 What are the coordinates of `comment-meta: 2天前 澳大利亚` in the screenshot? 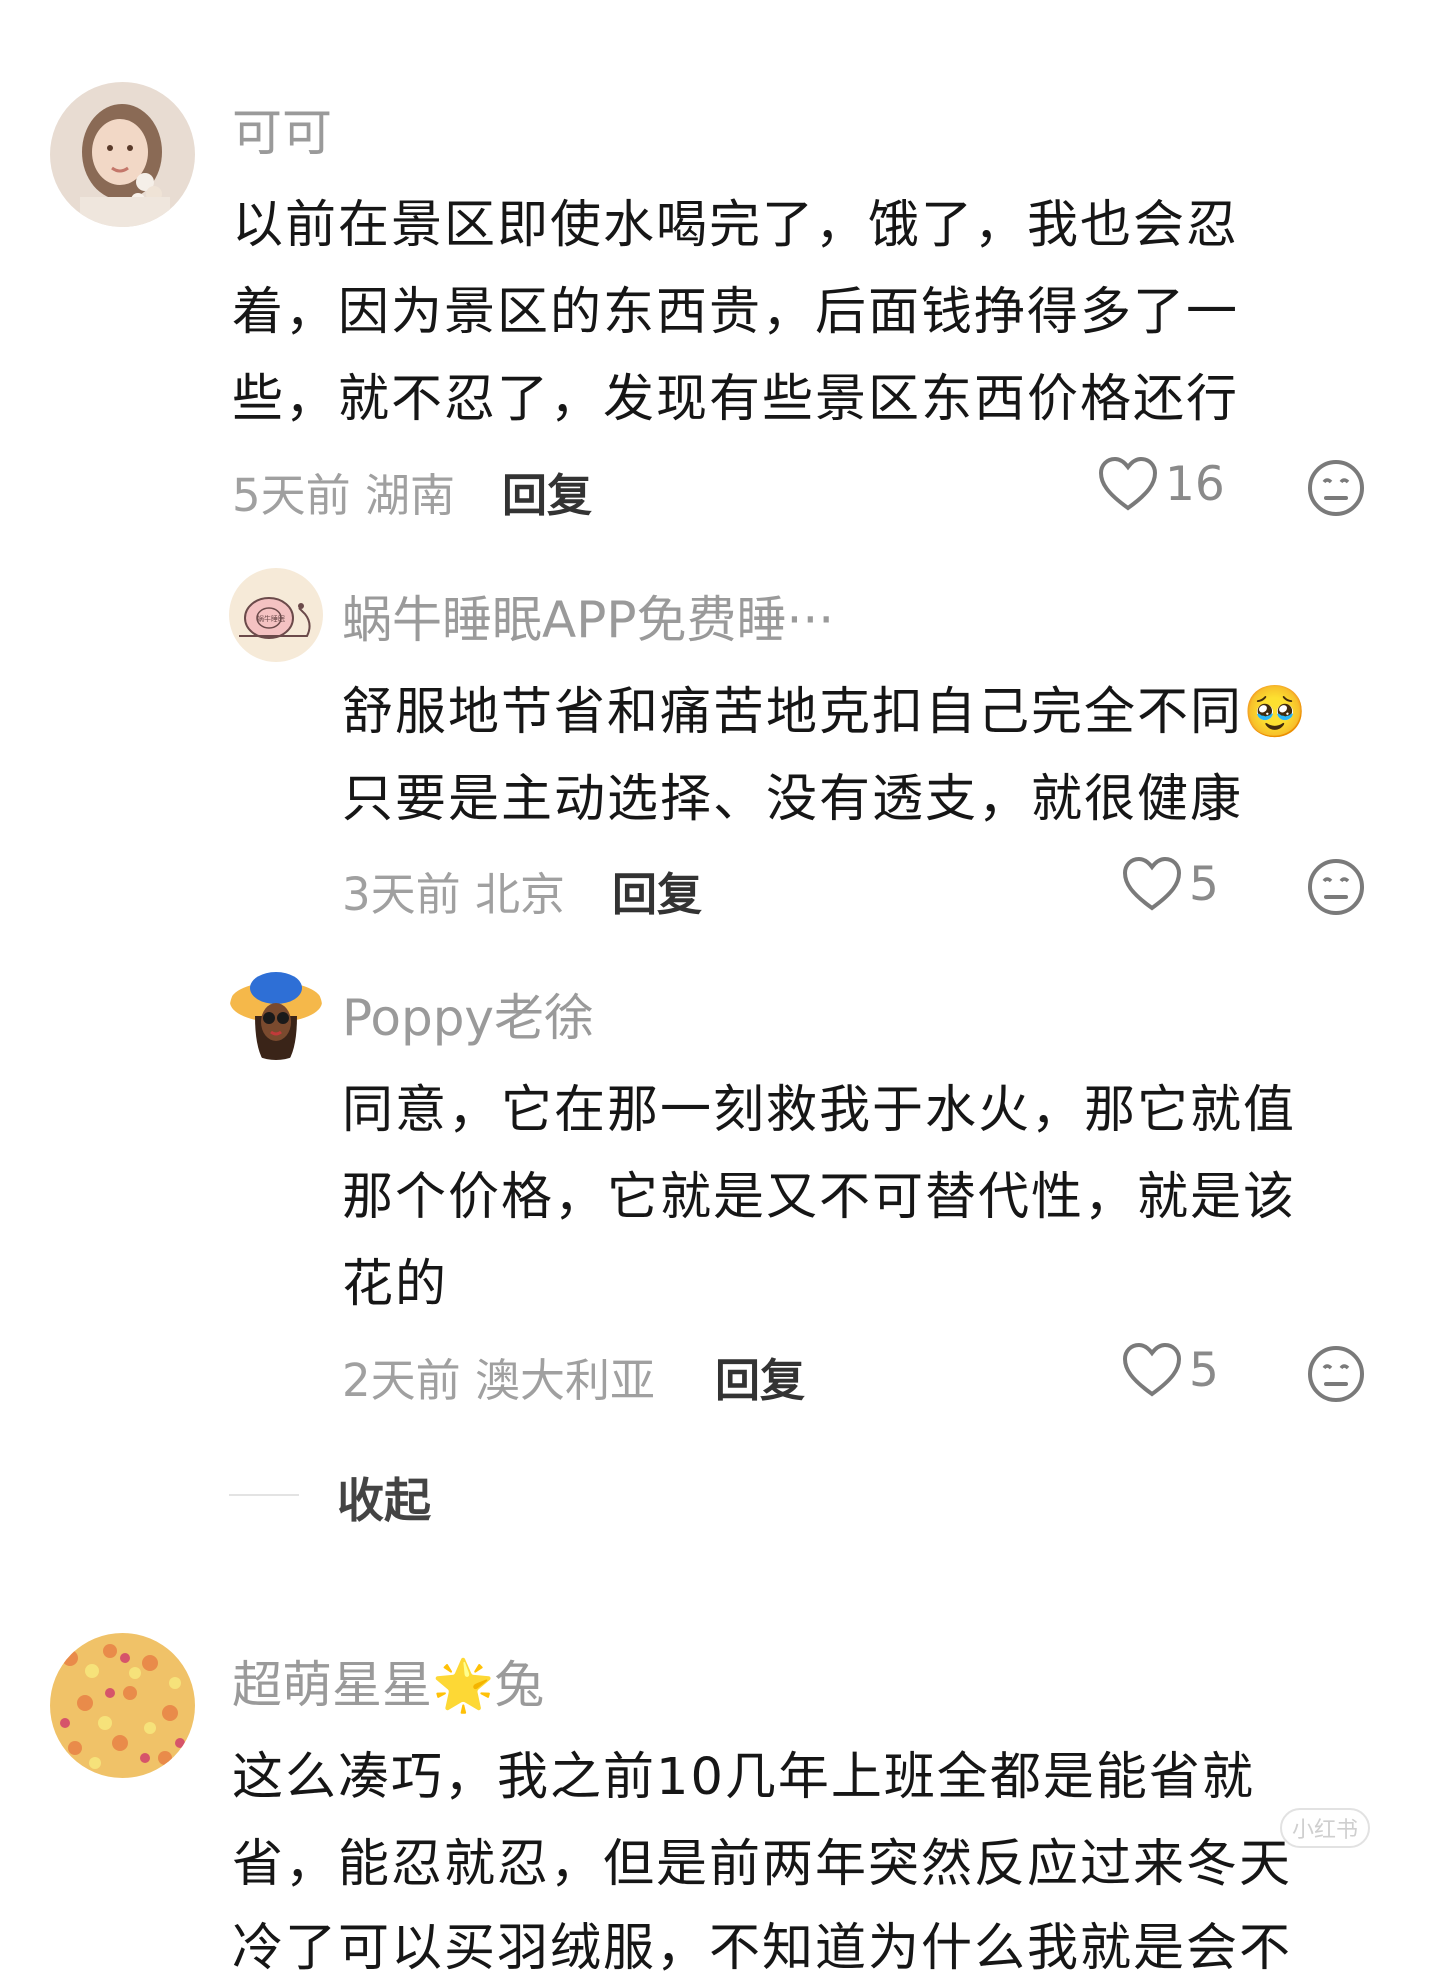 It's located at (498, 1376).